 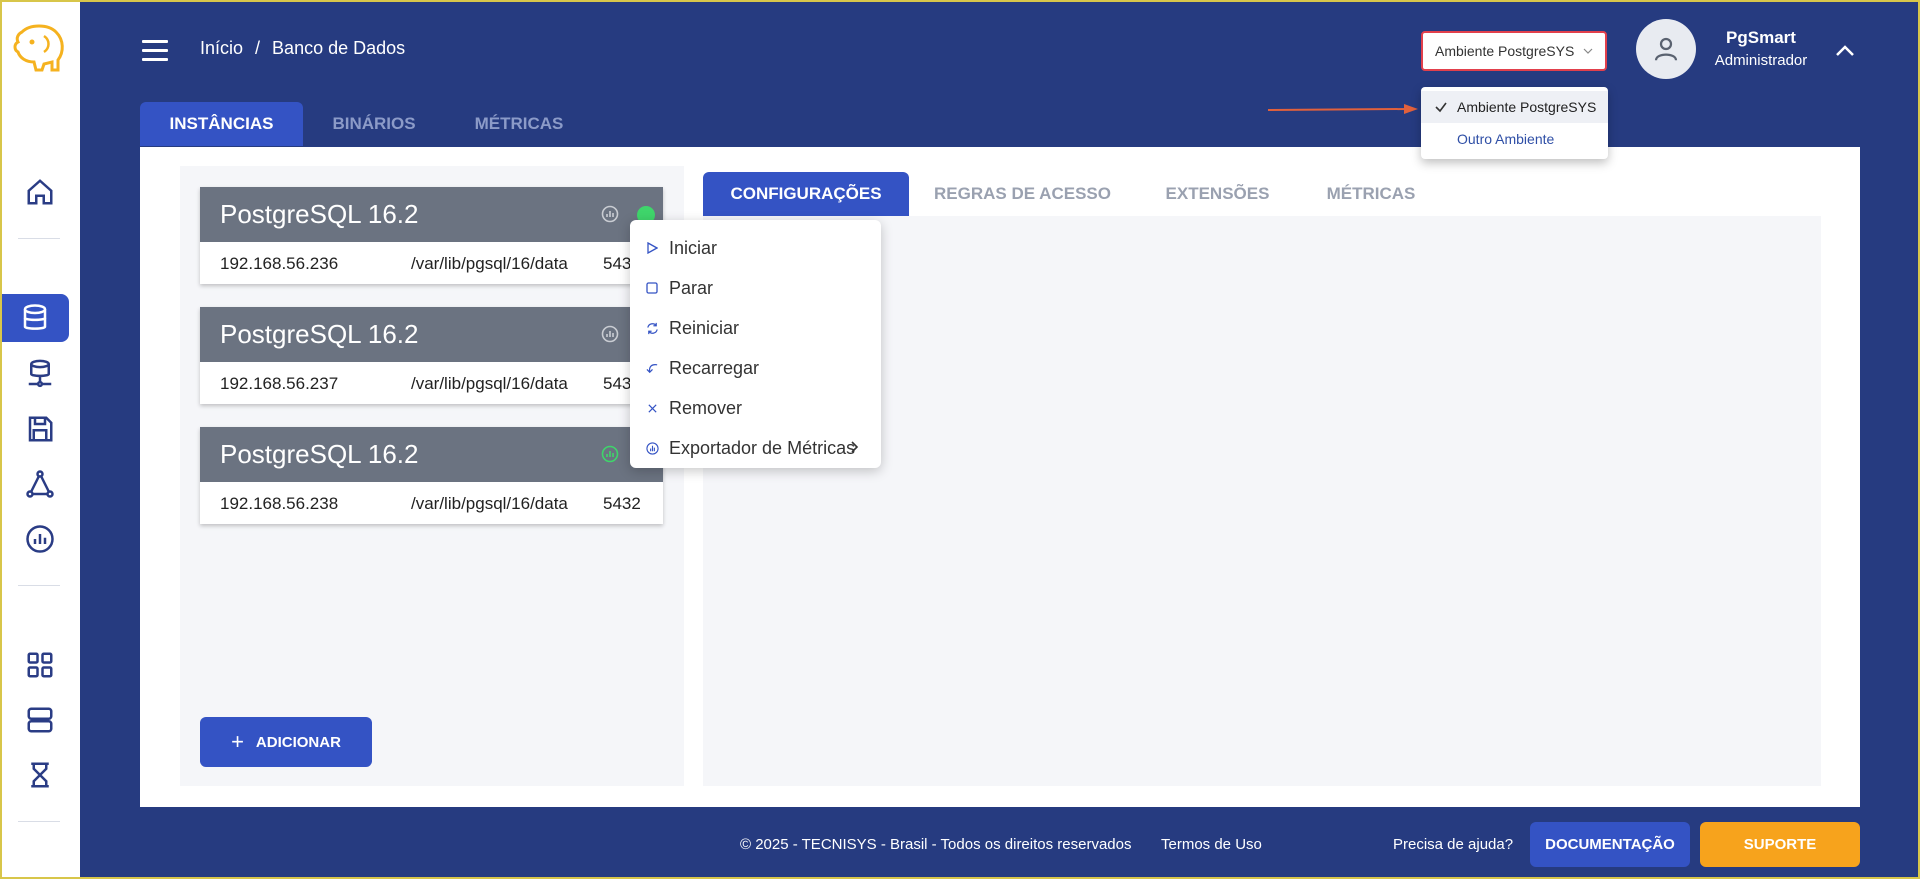 I want to click on sidebar, so click(x=40, y=439).